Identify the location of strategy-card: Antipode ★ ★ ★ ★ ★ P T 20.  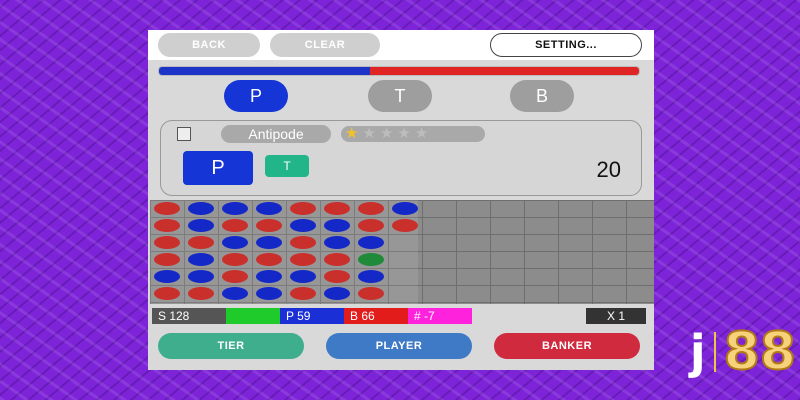
(401, 158).